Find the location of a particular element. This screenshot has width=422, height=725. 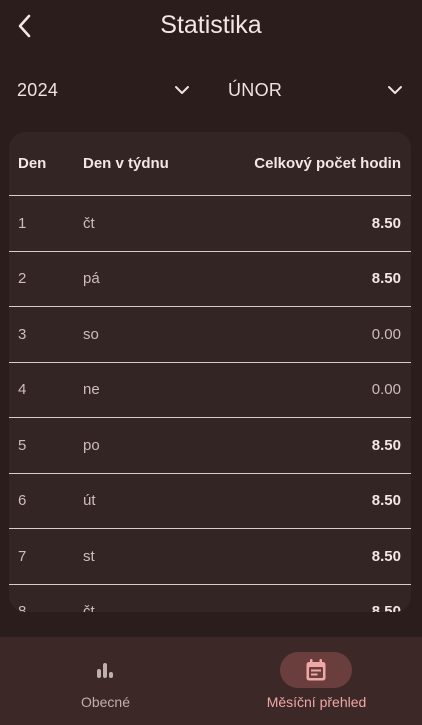

cell-weekday: ne is located at coordinates (91, 390).